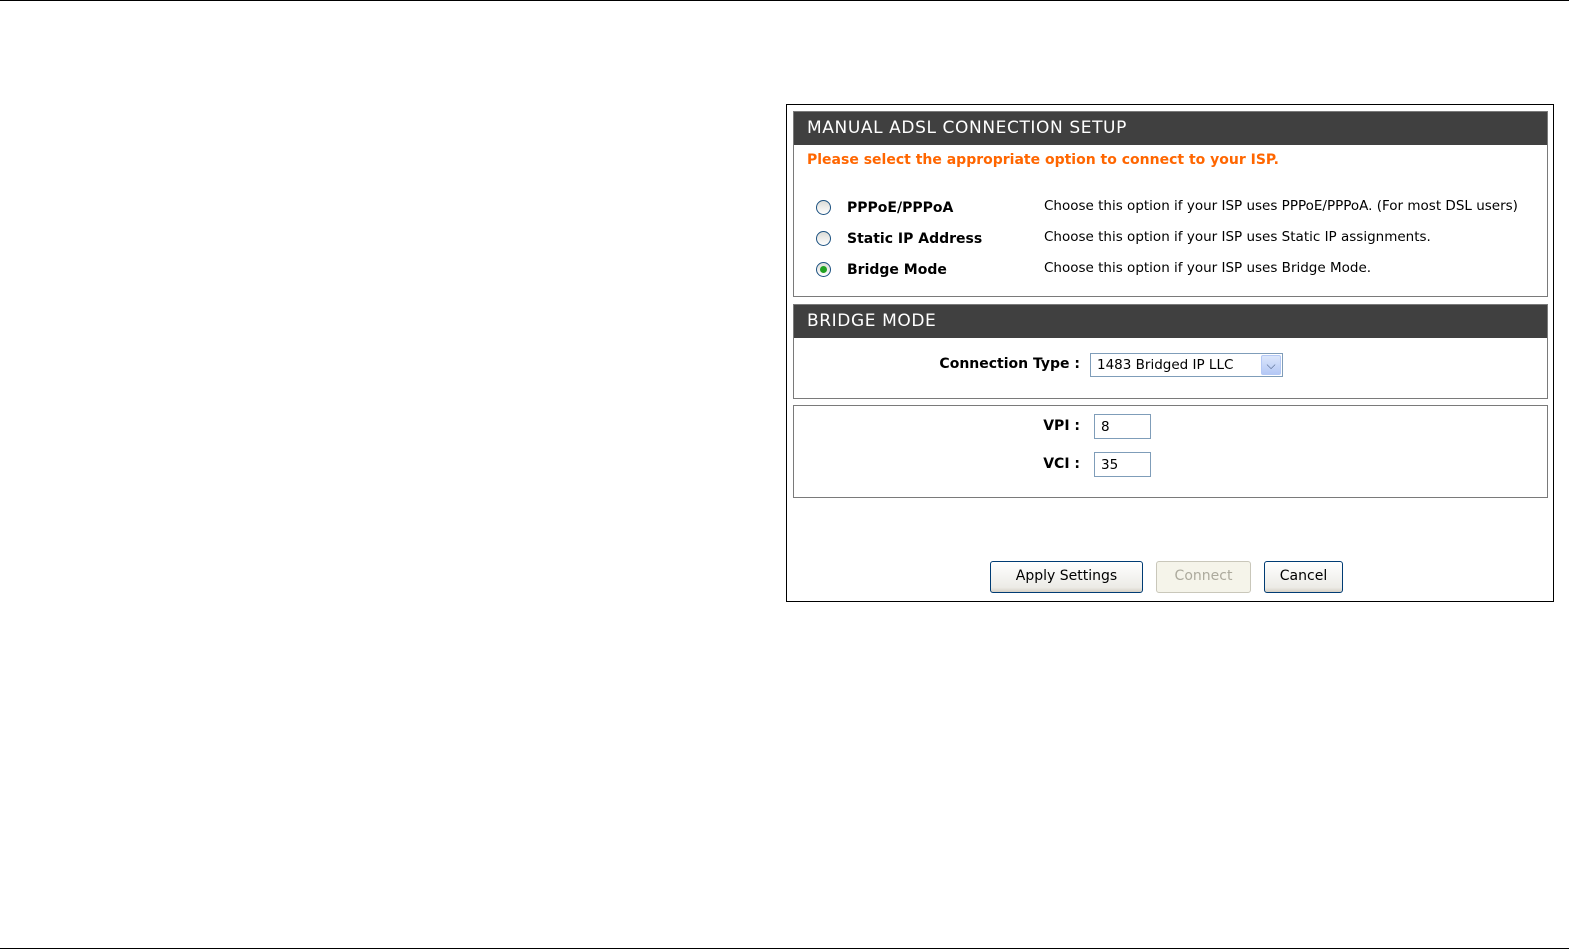 The height and width of the screenshot is (952, 1569). I want to click on connection-type-value: 1483 Bridged IP LLC, so click(1165, 365).